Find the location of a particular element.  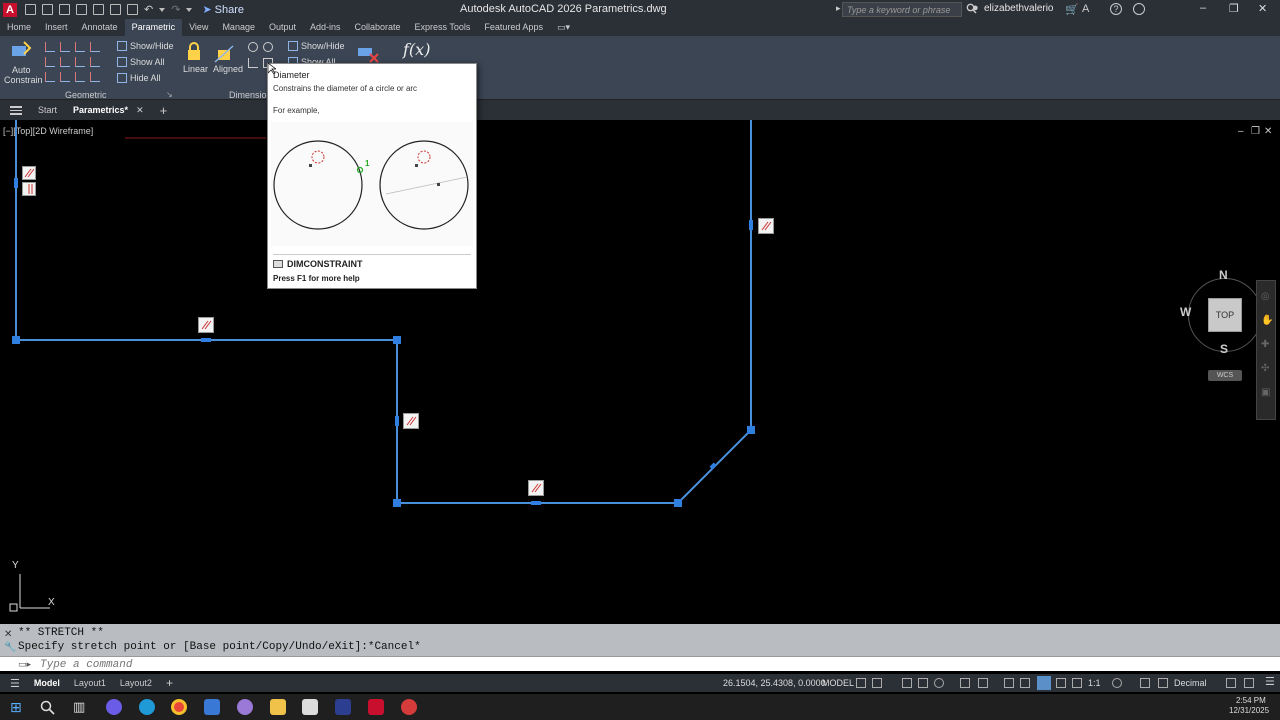

tab-express-tools: Express Tools is located at coordinates (443, 27).